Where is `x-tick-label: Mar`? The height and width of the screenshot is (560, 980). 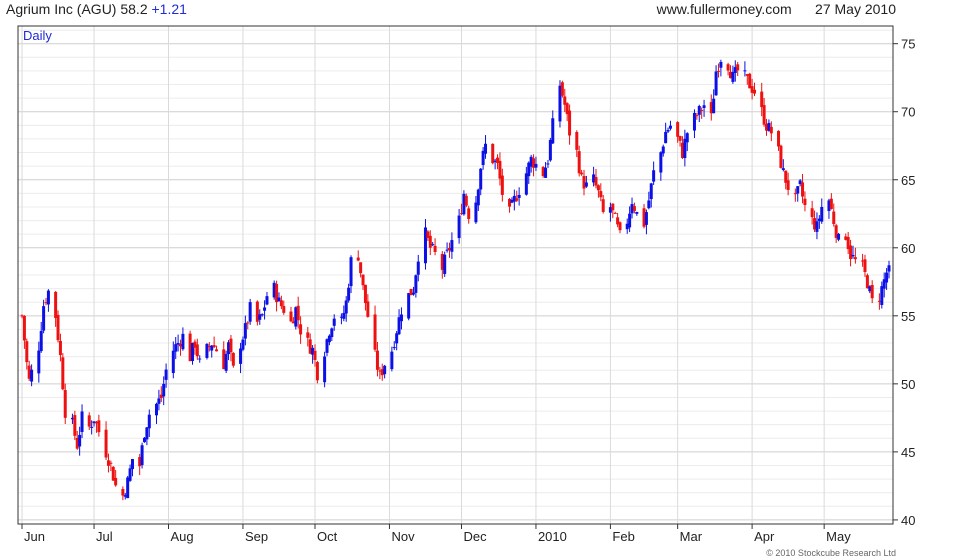
x-tick-label: Mar is located at coordinates (691, 536).